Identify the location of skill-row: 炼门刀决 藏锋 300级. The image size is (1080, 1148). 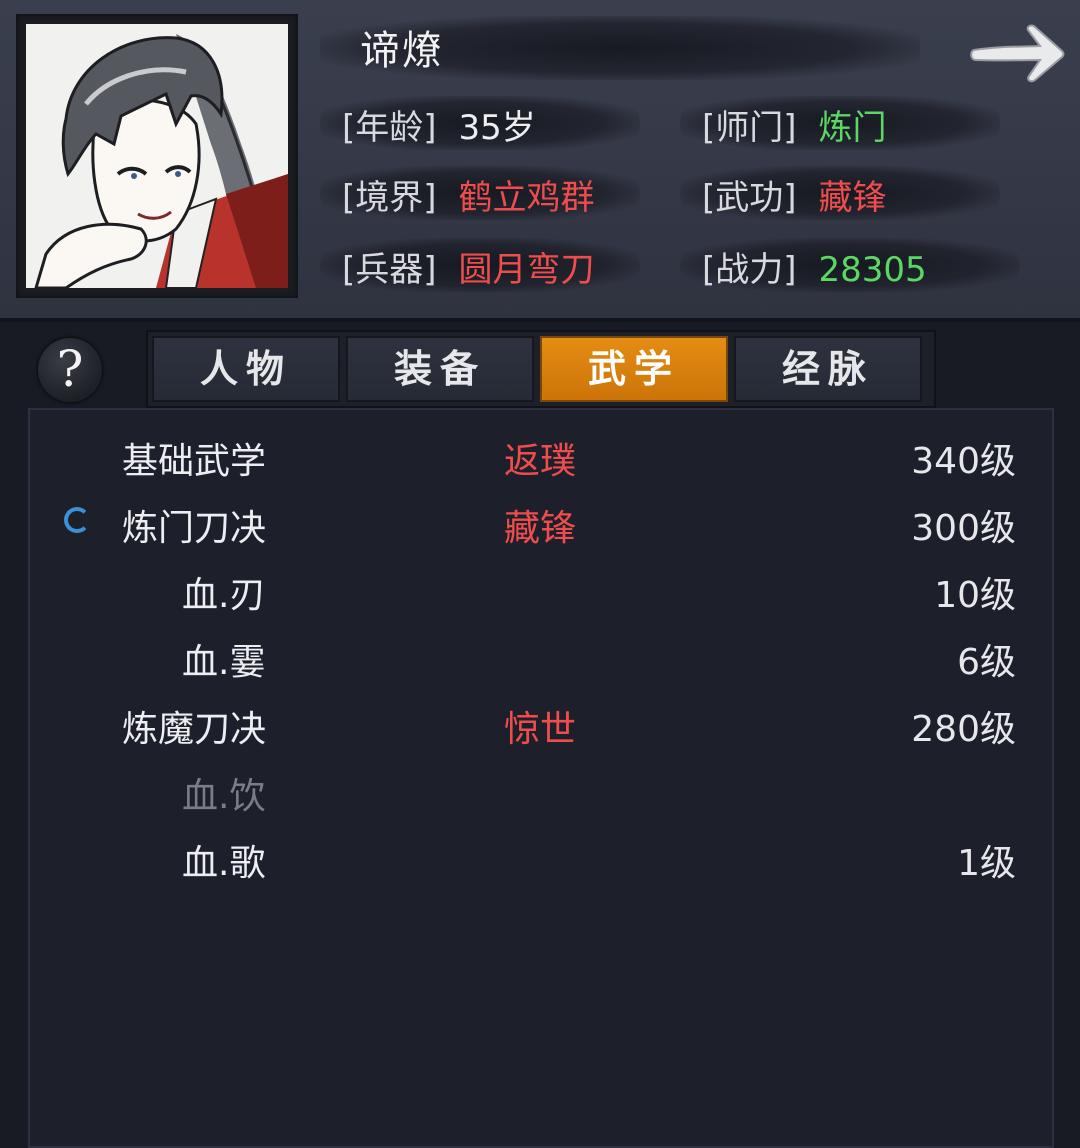
(543, 520).